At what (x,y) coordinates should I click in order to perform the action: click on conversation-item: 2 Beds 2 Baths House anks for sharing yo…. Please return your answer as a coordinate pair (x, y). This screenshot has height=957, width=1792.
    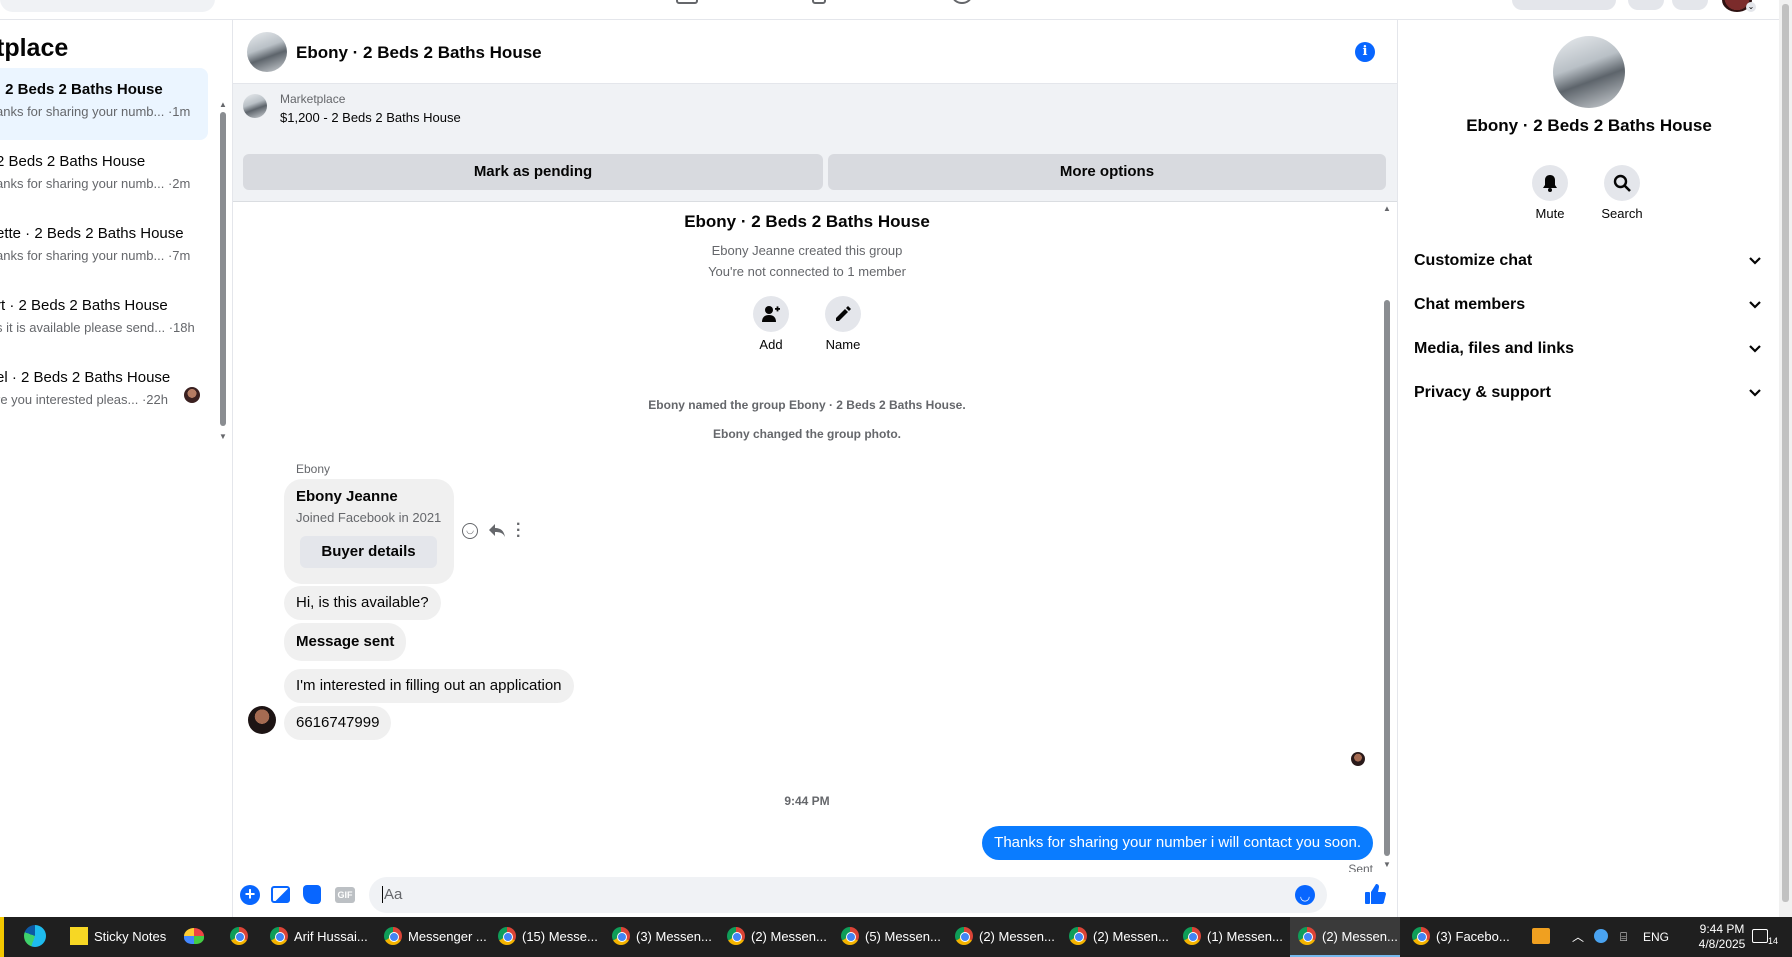
    Looking at the image, I should click on (104, 176).